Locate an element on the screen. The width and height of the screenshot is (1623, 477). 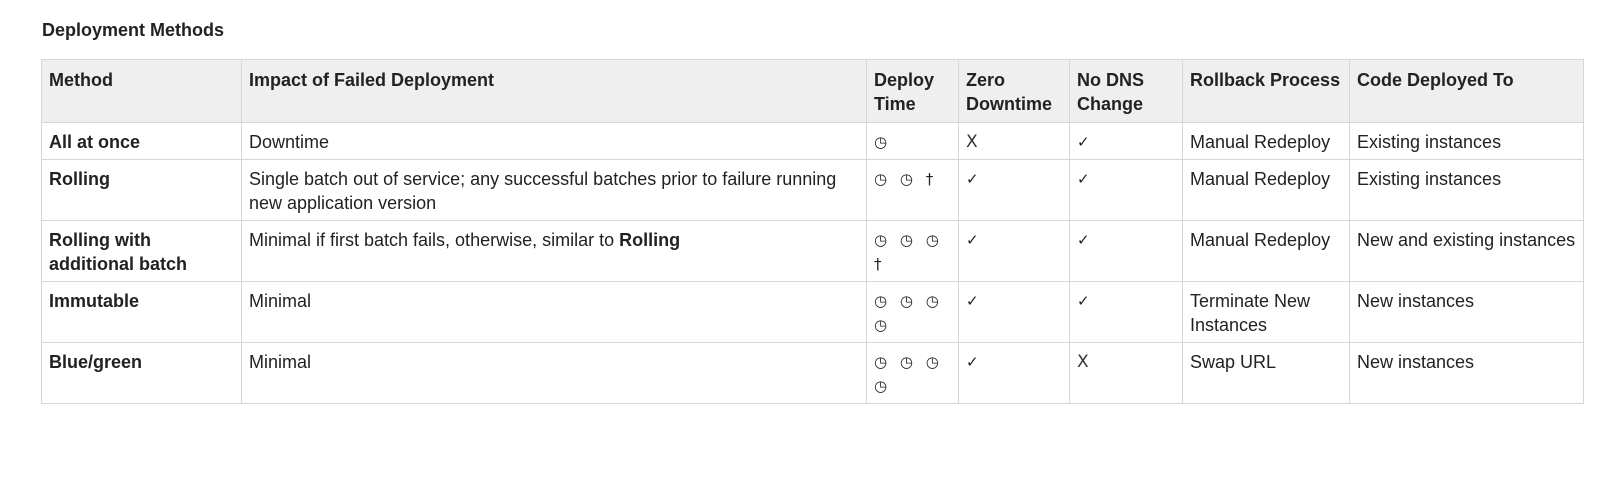
deploy-time-clock-icons: ◷ ◷ ◷ † is located at coordinates (912, 251).